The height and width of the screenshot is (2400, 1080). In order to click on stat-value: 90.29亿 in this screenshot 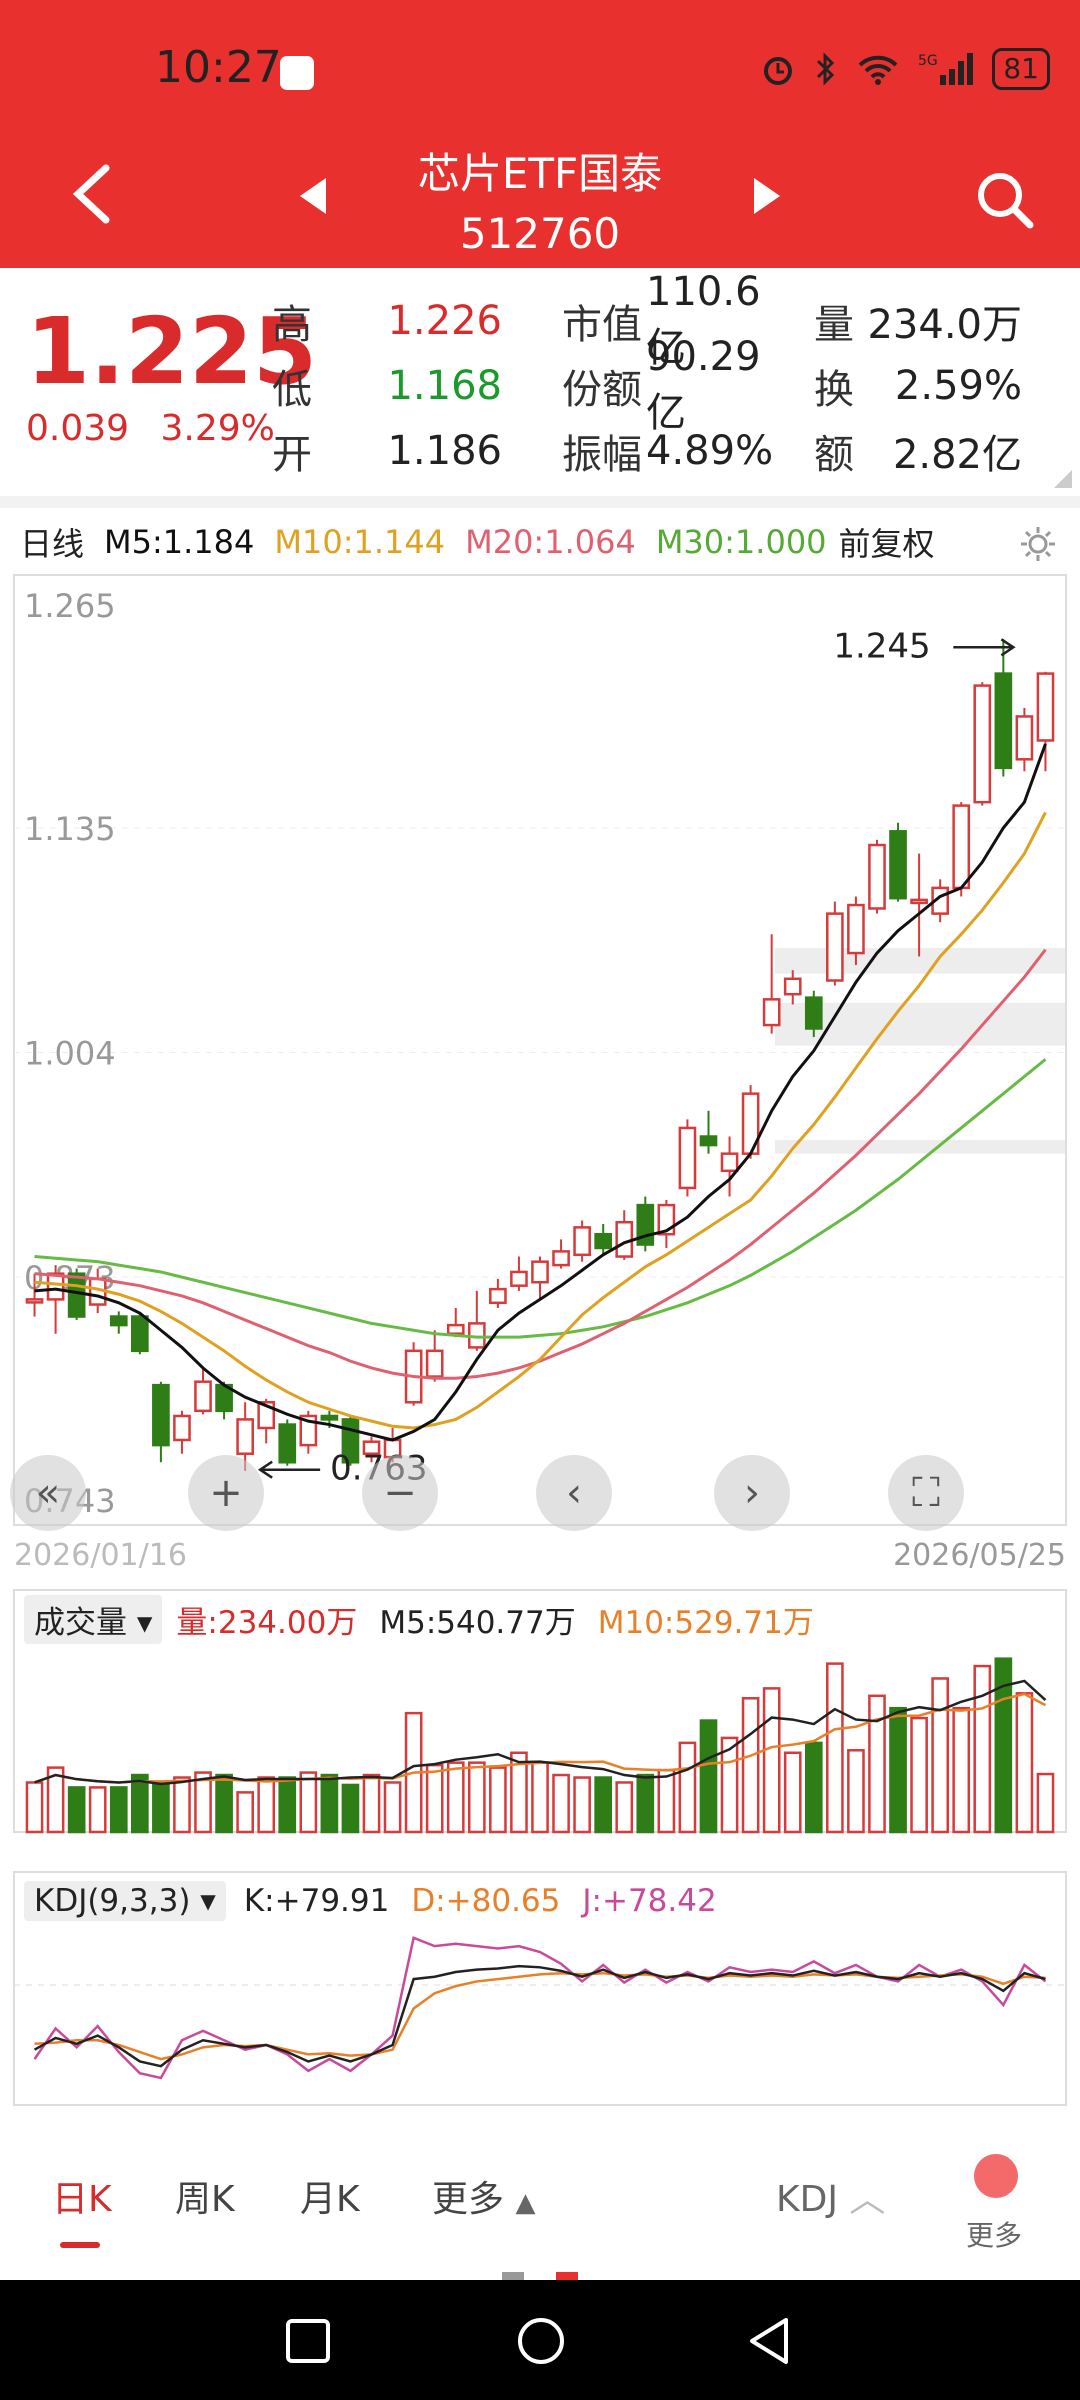, I will do `click(703, 384)`.